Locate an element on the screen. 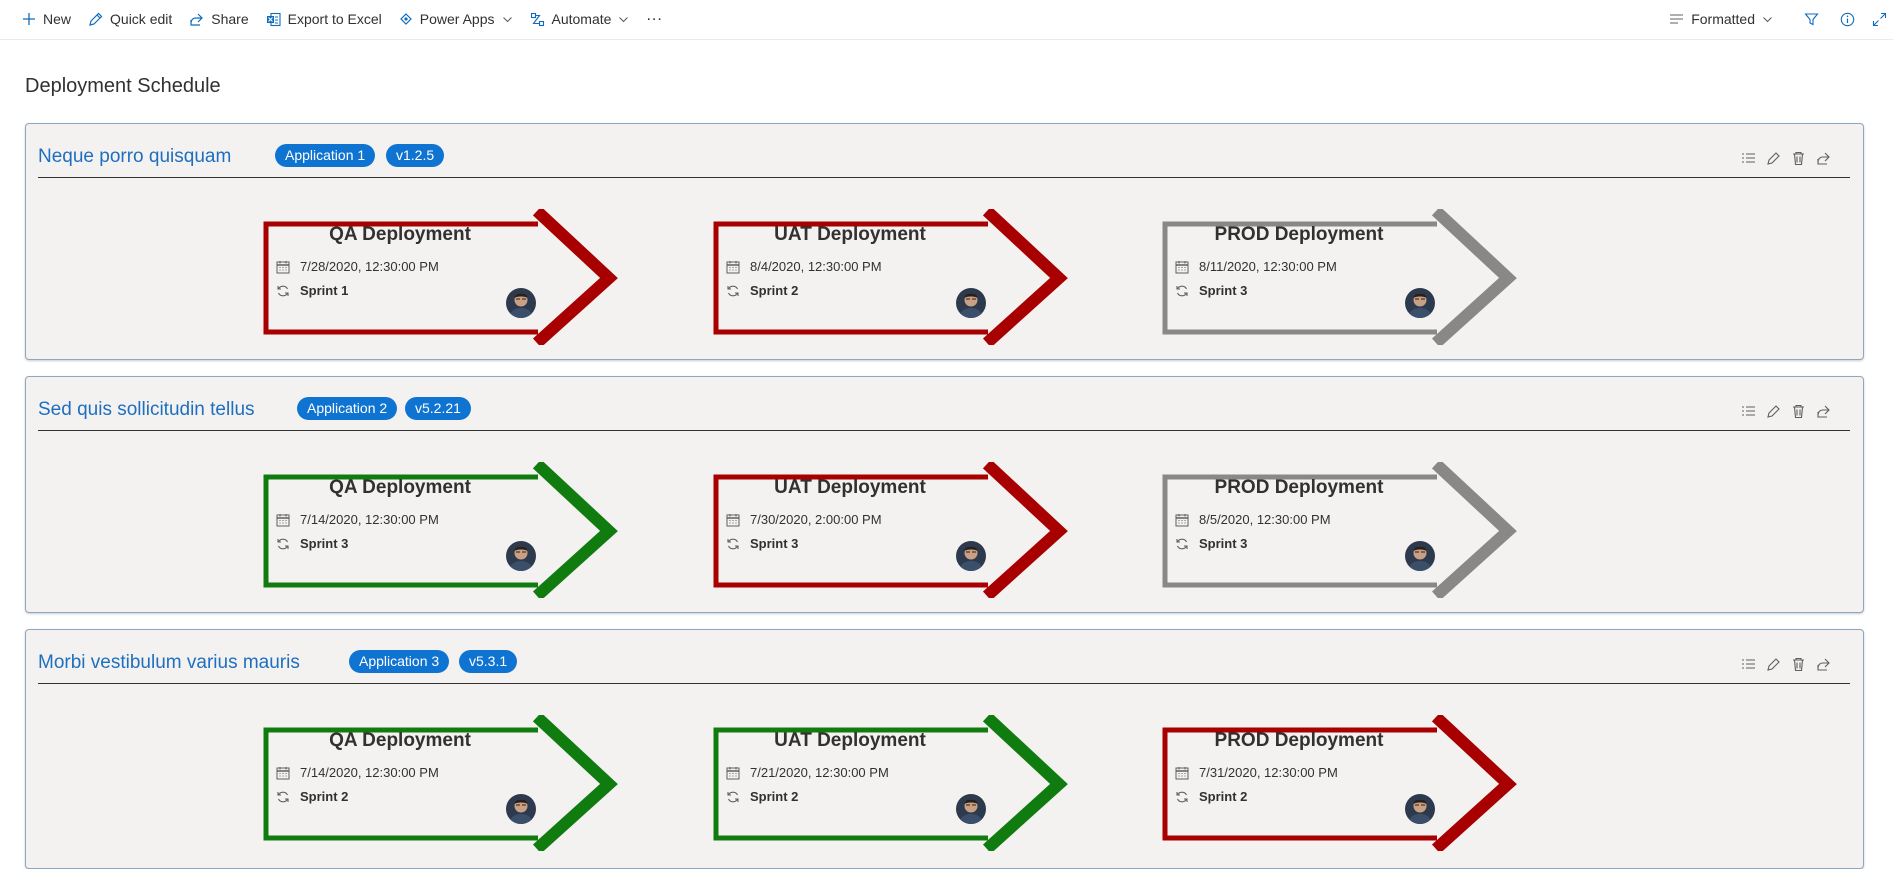  info-button is located at coordinates (1847, 19).